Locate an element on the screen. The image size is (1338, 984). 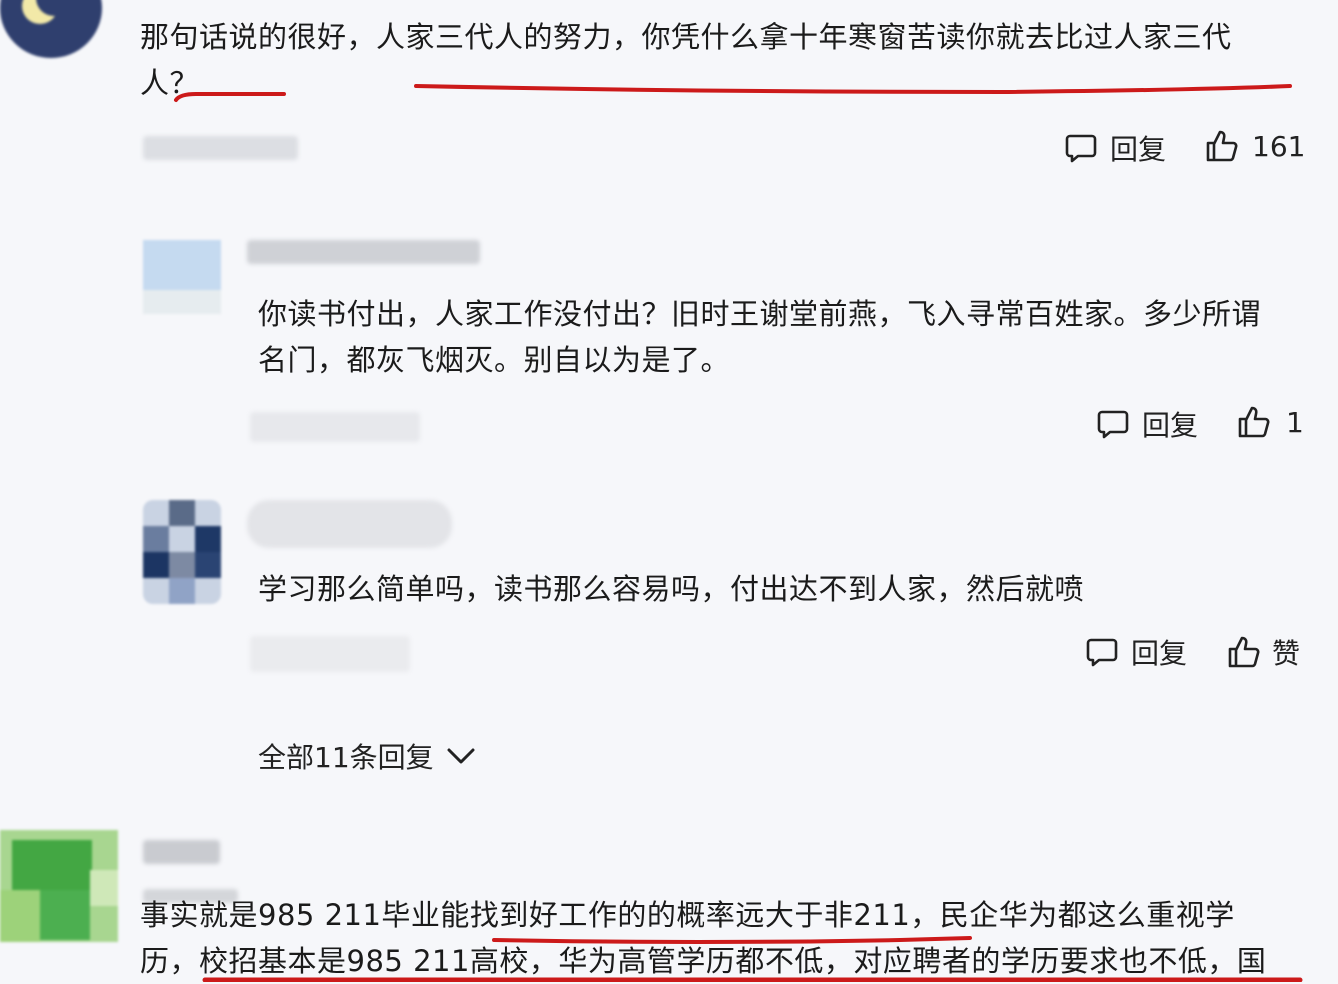
like-count: 1 is located at coordinates (1295, 422).